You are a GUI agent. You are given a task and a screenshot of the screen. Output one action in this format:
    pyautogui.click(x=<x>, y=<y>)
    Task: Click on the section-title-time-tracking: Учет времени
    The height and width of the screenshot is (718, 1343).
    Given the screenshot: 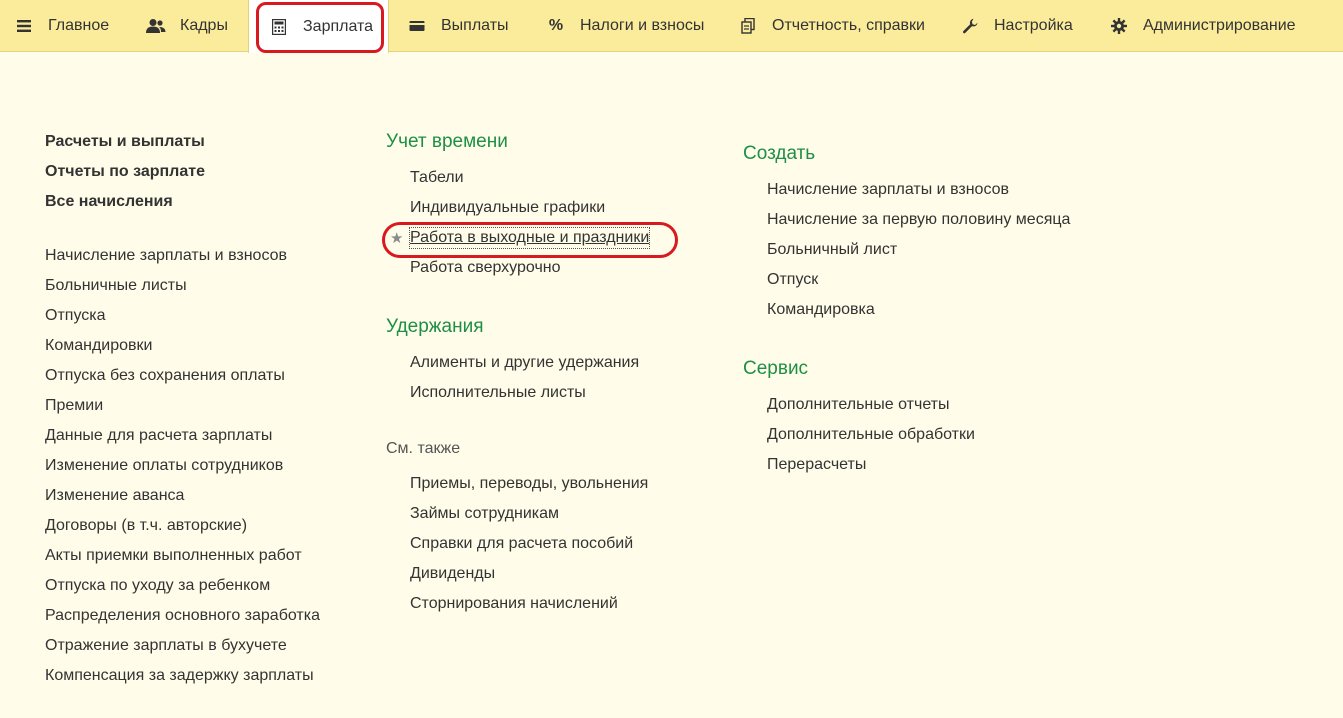 What is the action you would take?
    pyautogui.click(x=447, y=141)
    